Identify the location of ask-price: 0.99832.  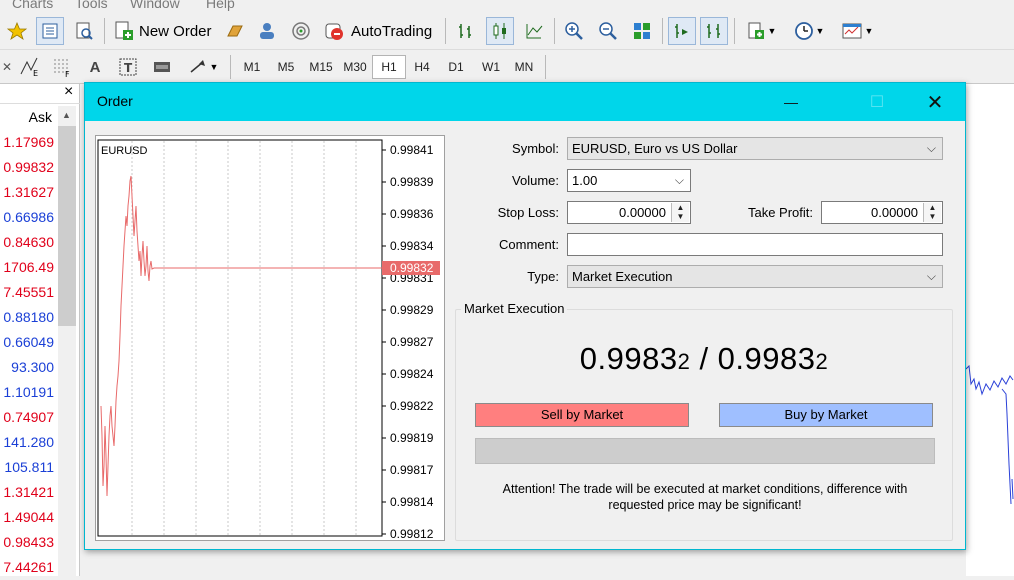
(27, 167).